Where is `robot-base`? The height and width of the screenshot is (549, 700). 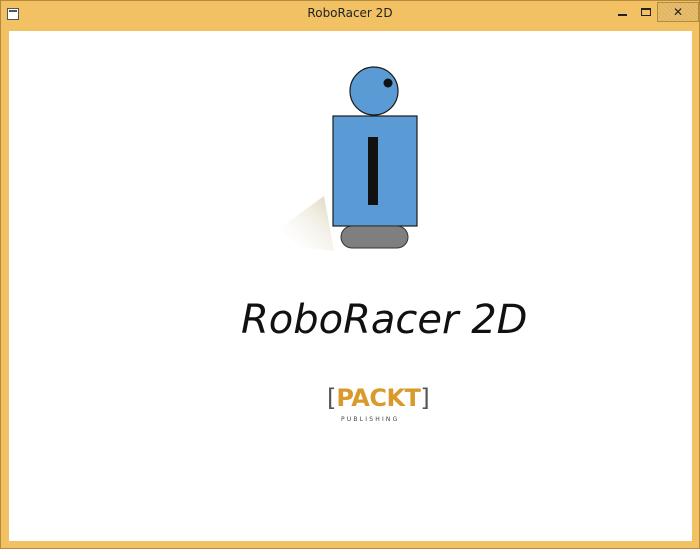
robot-base is located at coordinates (374, 237).